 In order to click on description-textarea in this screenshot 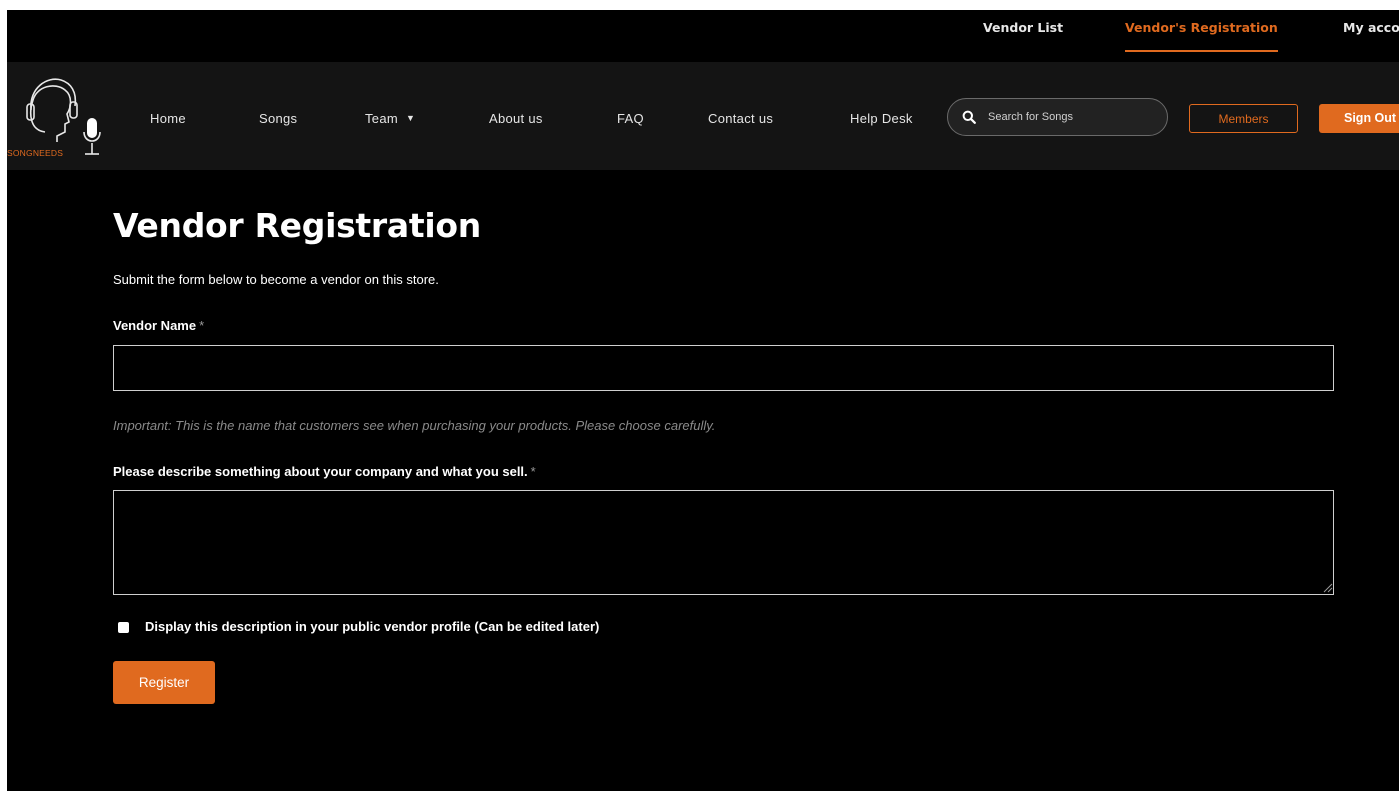, I will do `click(723, 542)`.